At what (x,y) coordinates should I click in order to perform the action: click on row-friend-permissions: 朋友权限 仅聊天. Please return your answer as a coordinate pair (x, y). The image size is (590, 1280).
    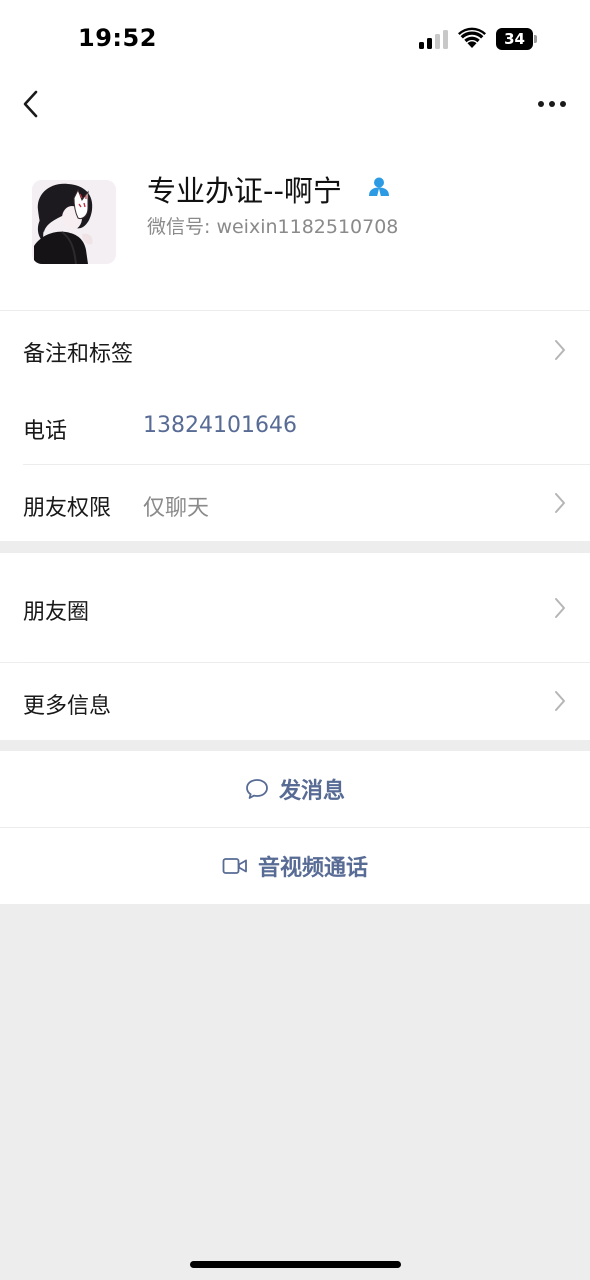
    Looking at the image, I should click on (295, 503).